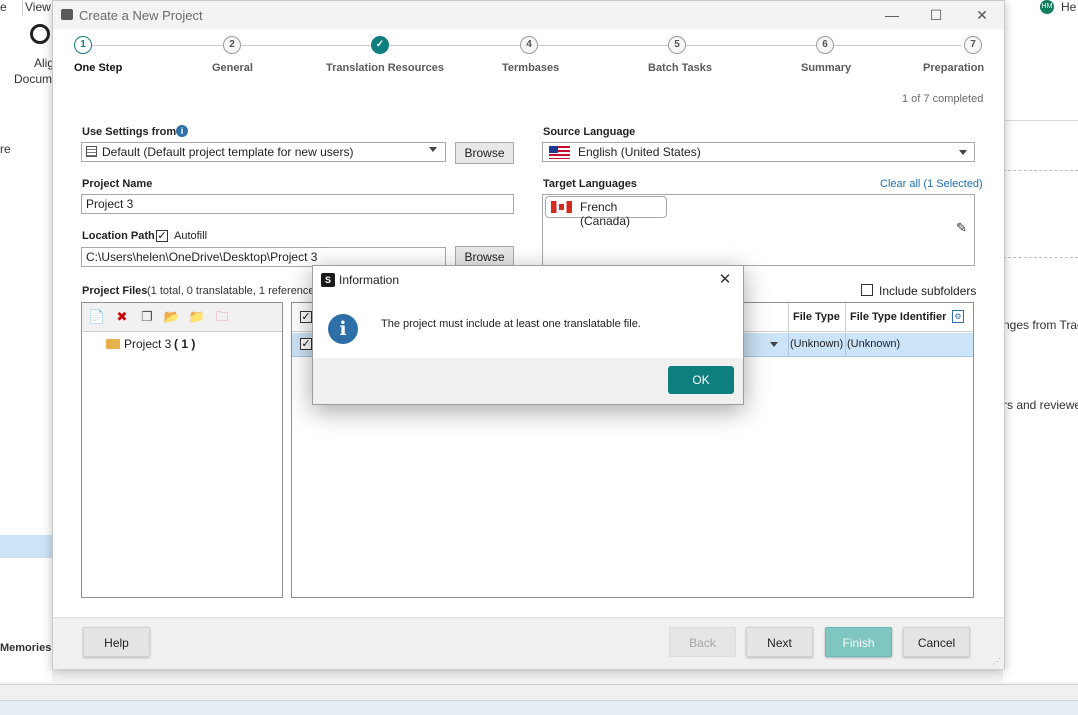  What do you see at coordinates (1040, 325) in the screenshot?
I see `right-text-changes: nges from Trac` at bounding box center [1040, 325].